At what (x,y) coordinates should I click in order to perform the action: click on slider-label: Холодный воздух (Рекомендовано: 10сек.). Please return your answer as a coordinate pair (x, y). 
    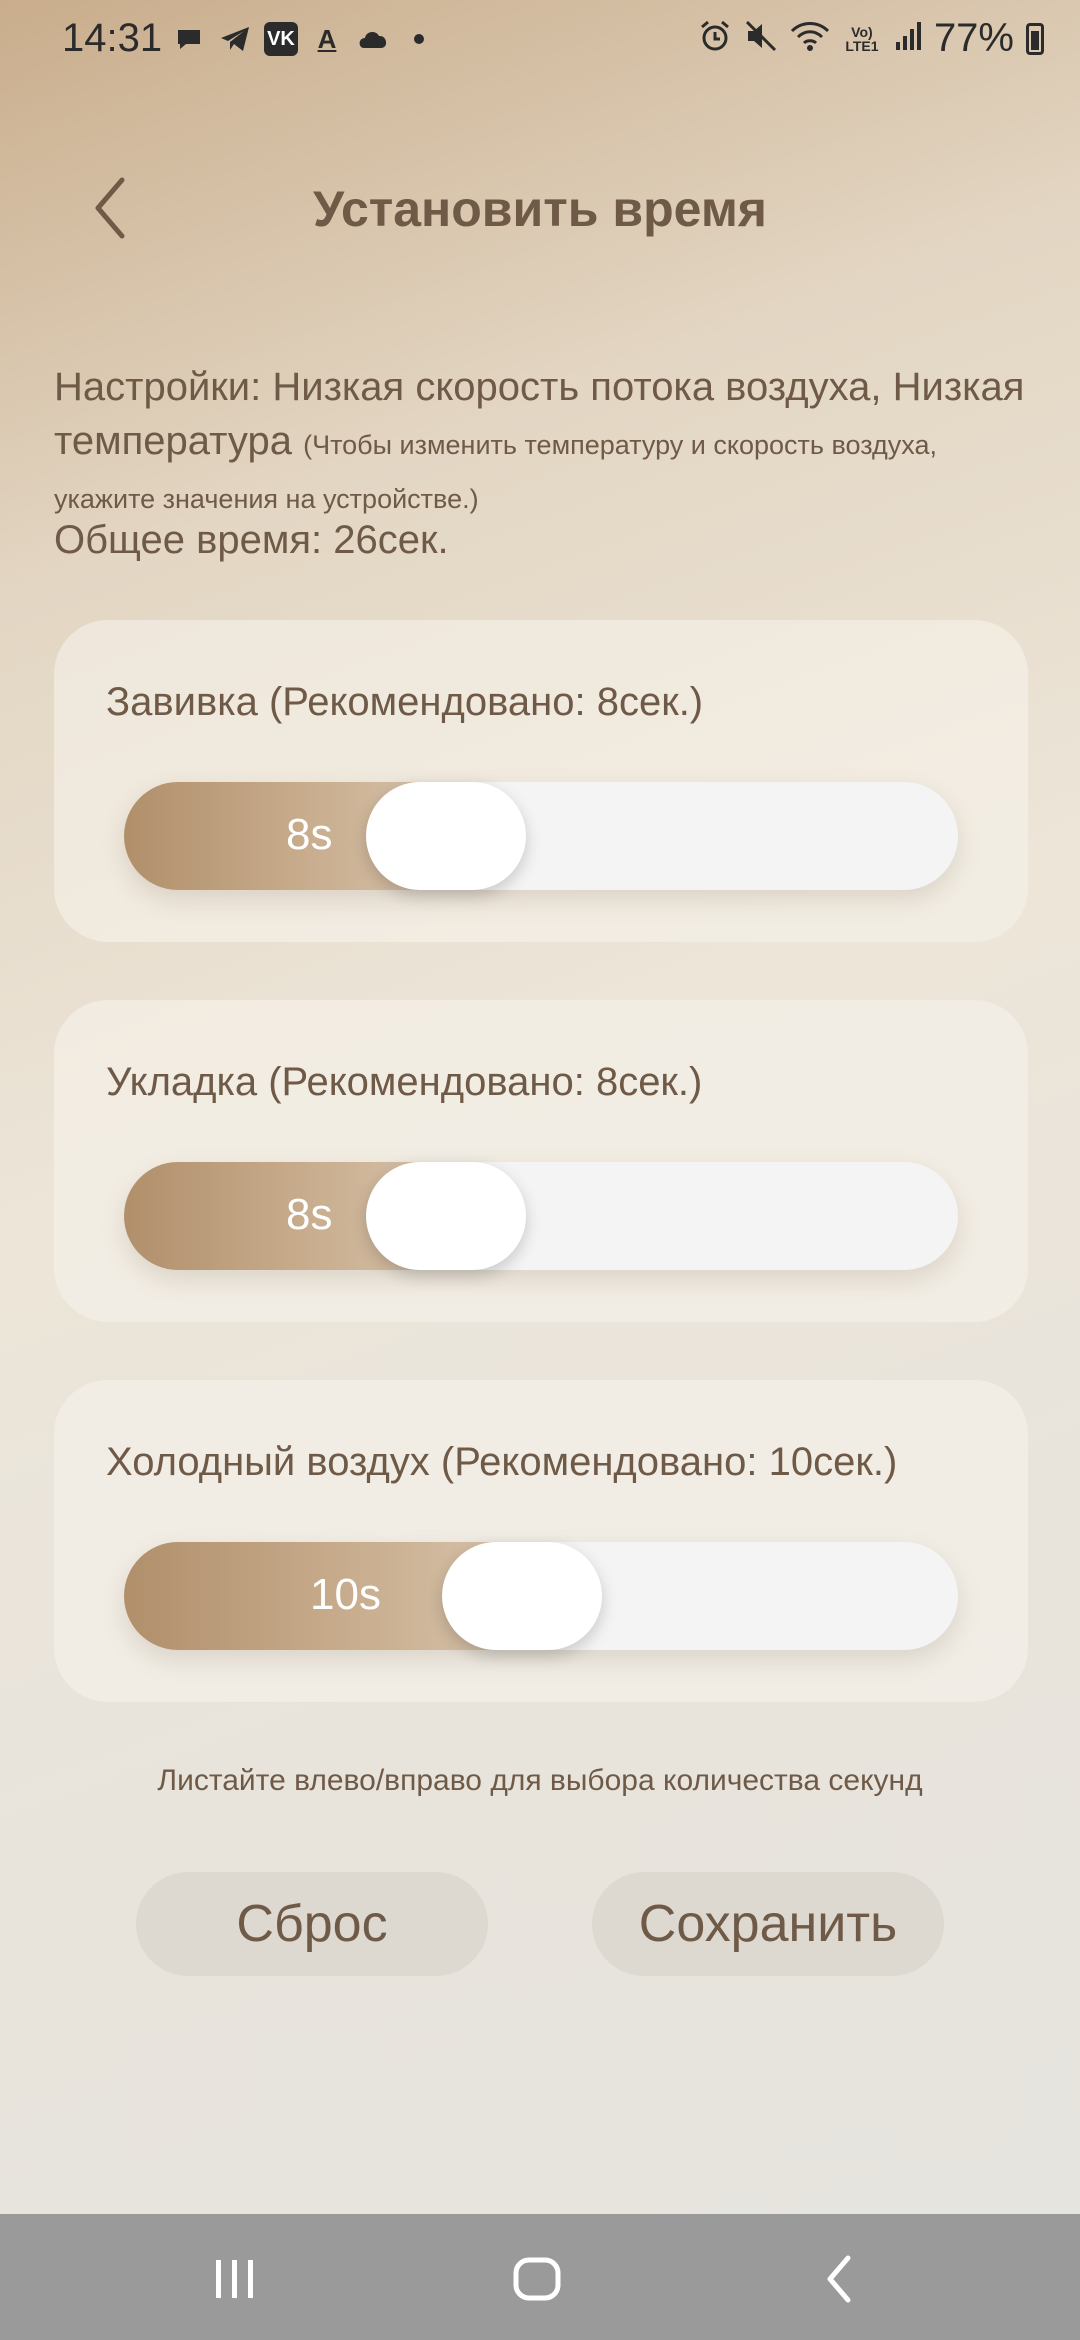
    Looking at the image, I should click on (502, 1462).